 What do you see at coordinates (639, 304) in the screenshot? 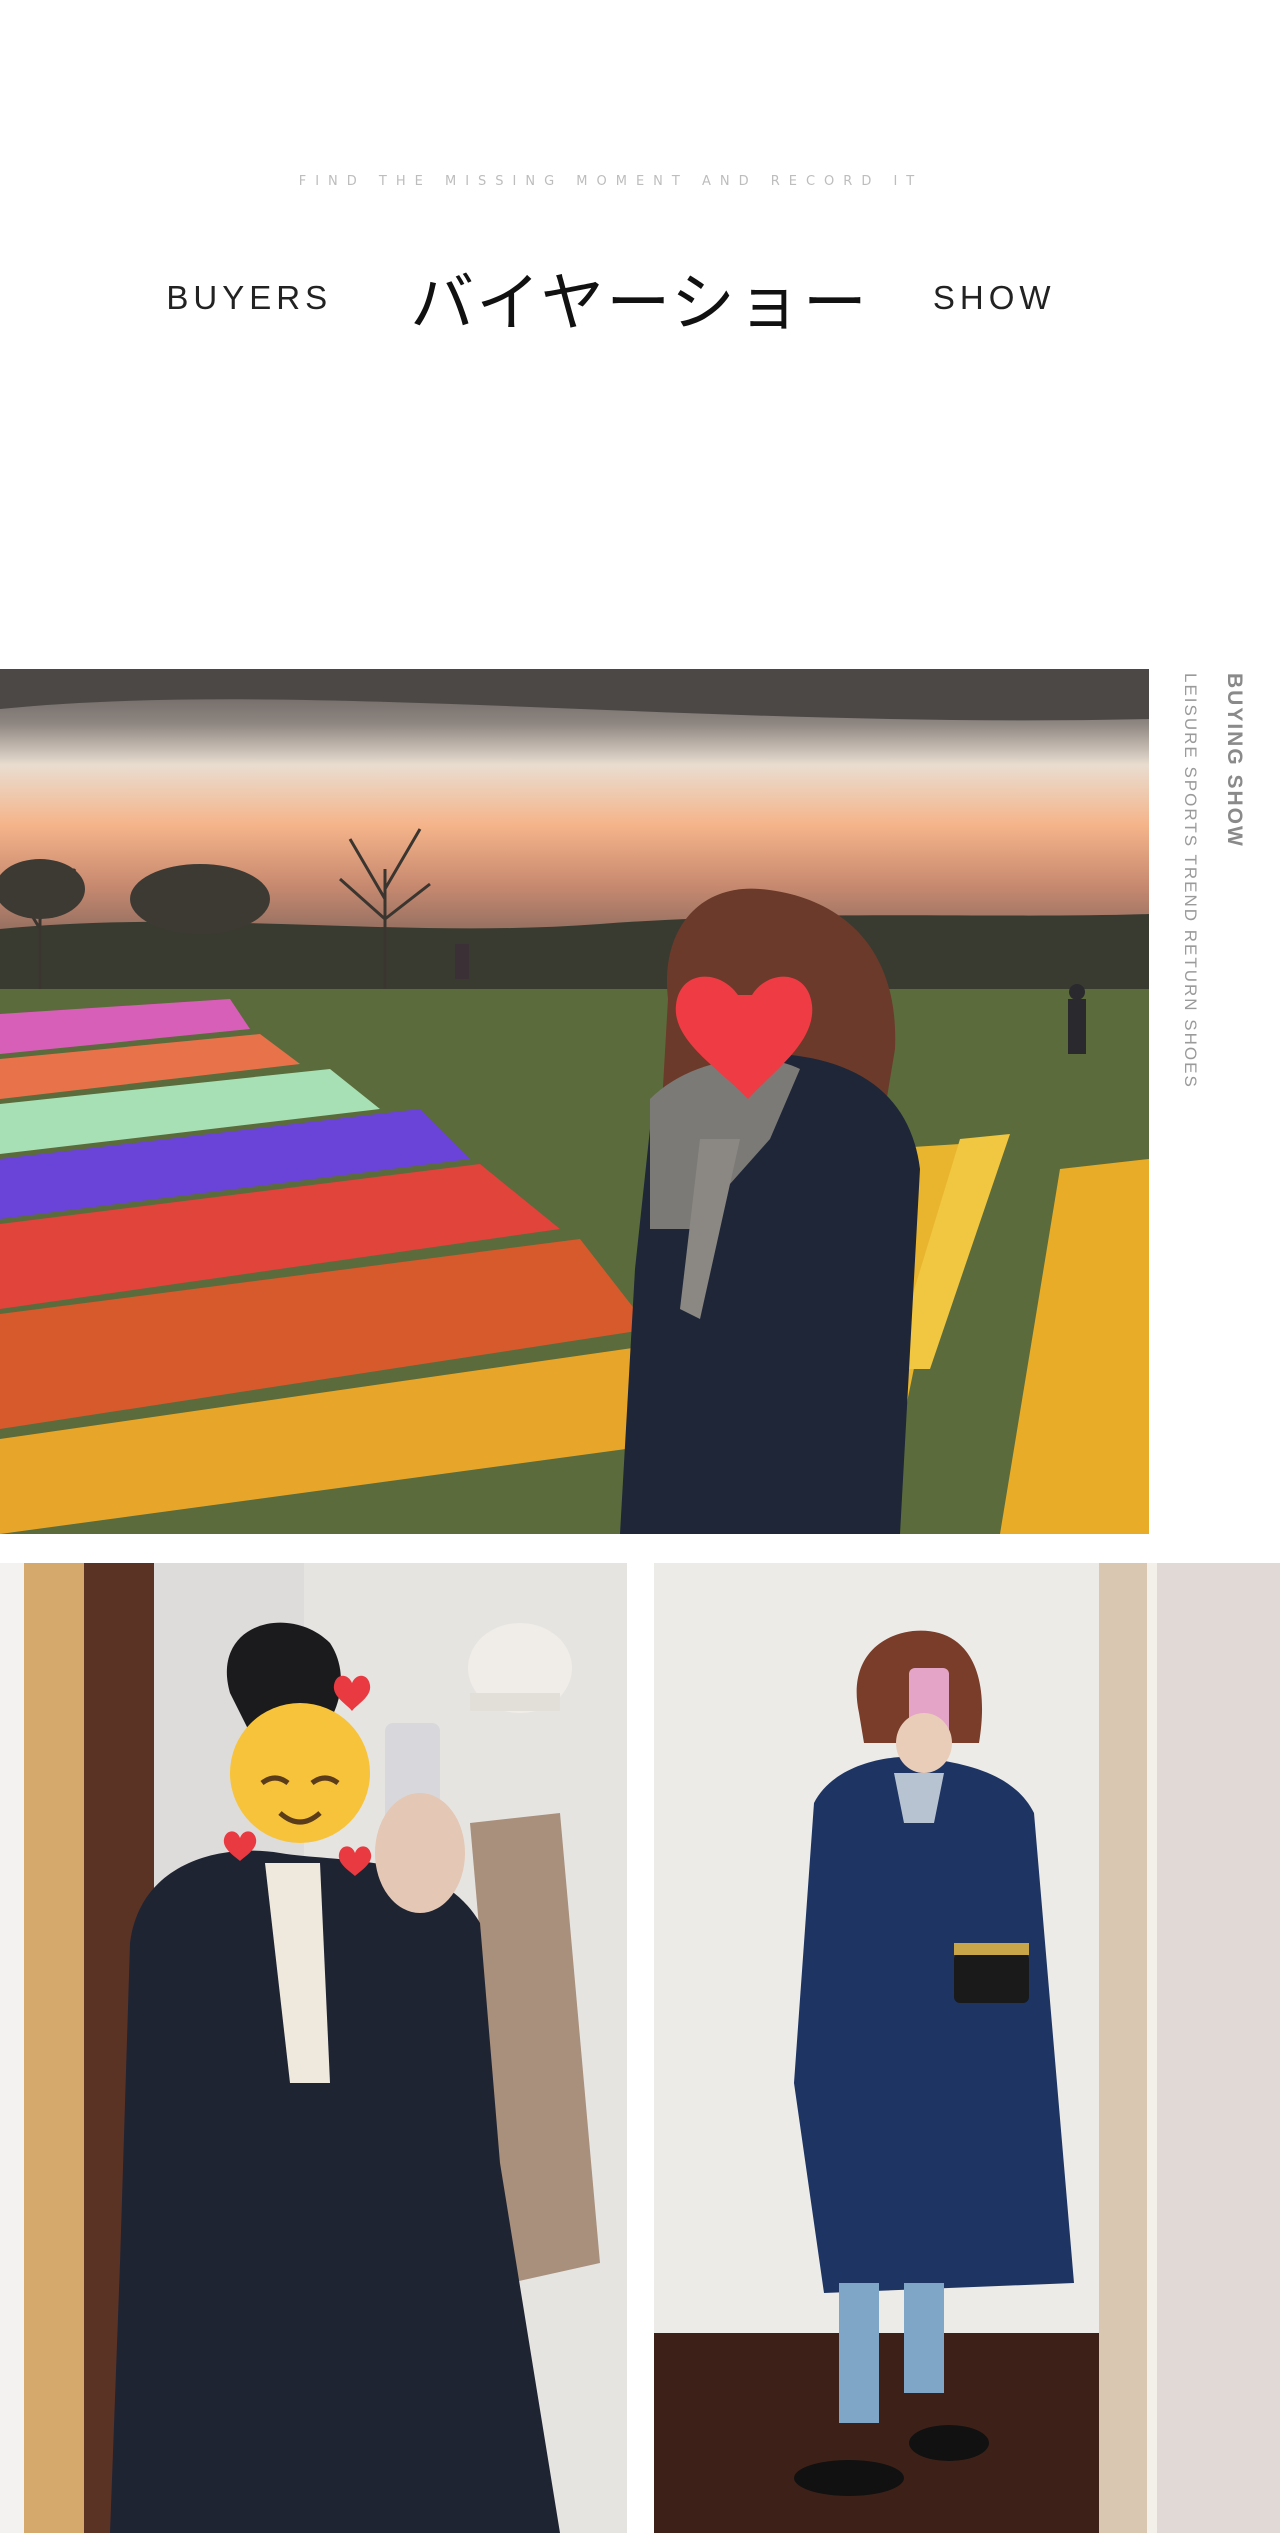
I see `page-title: バイヤーショー` at bounding box center [639, 304].